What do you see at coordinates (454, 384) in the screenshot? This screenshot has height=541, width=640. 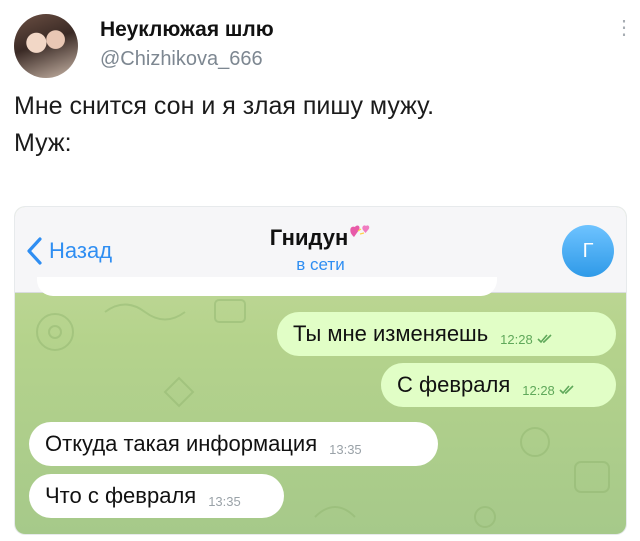 I see `message-text: С февраля` at bounding box center [454, 384].